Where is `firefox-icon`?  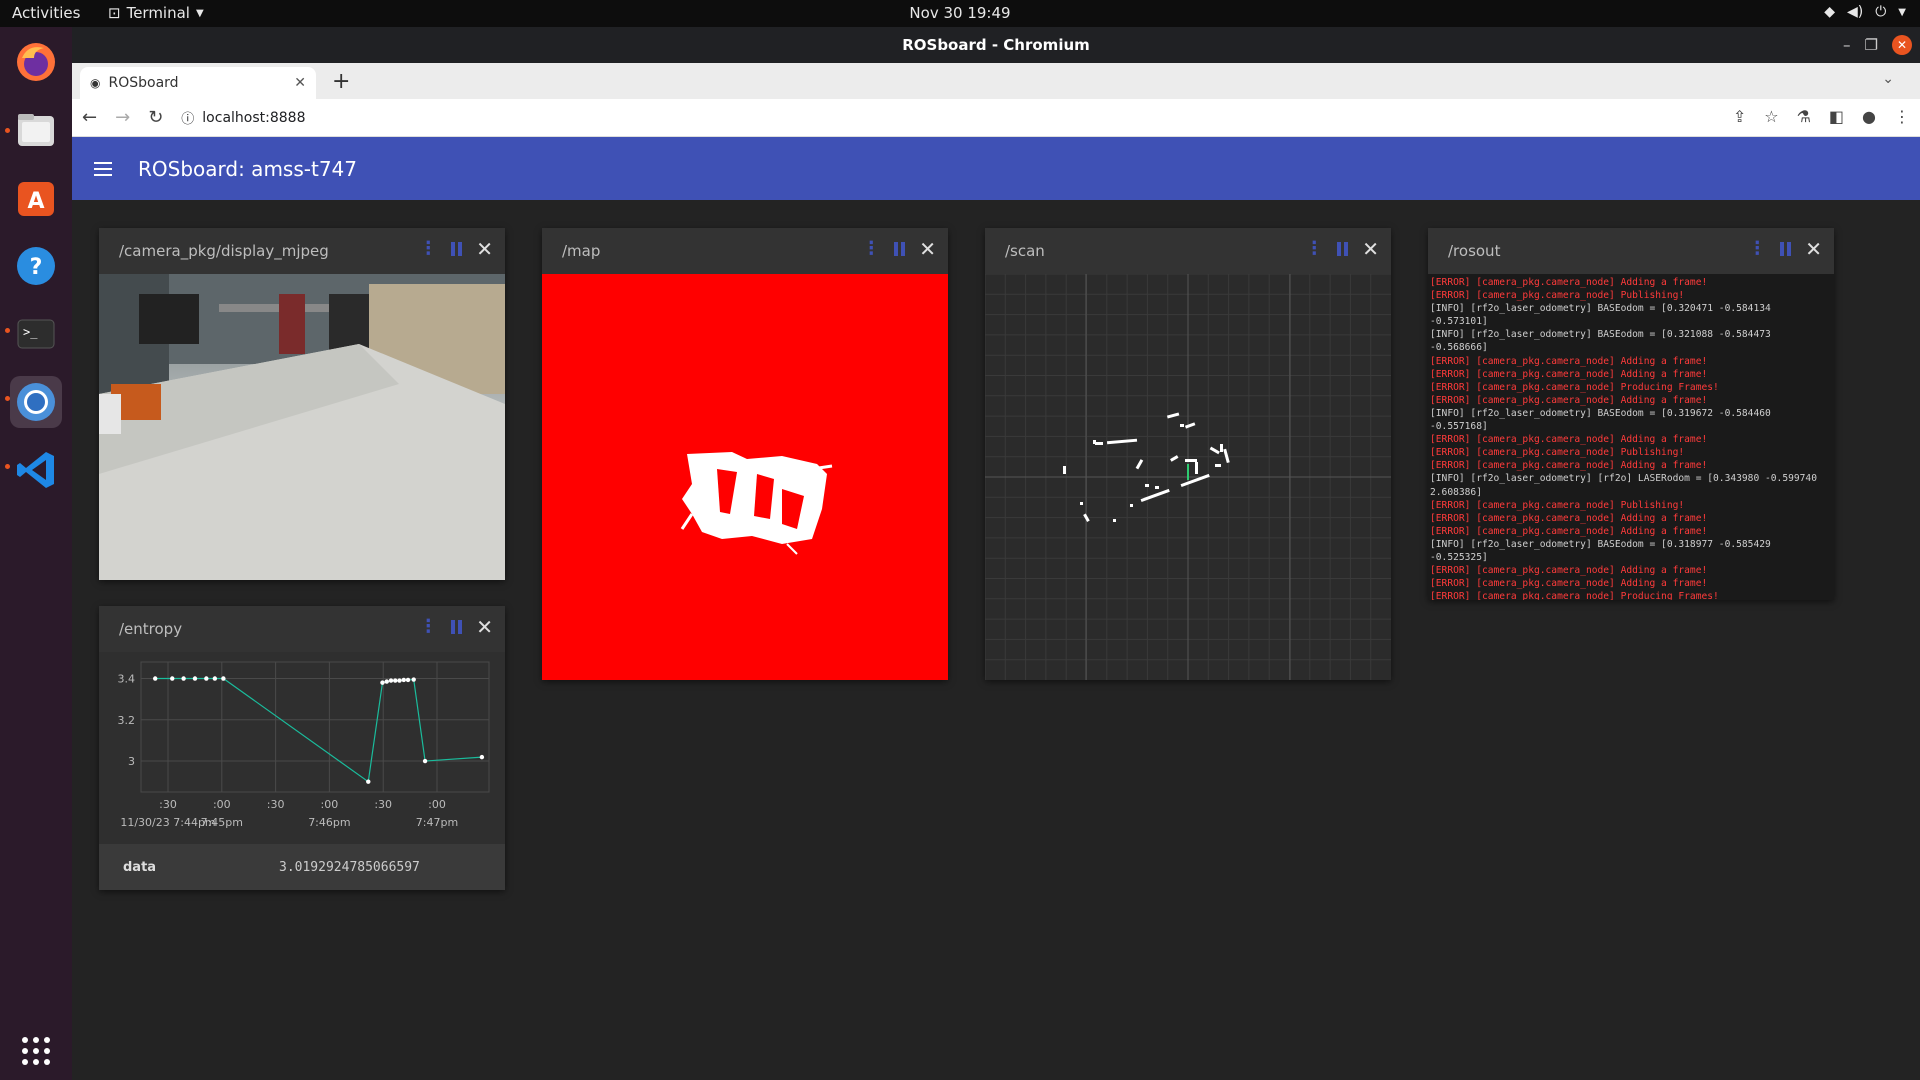
firefox-icon is located at coordinates (36, 62).